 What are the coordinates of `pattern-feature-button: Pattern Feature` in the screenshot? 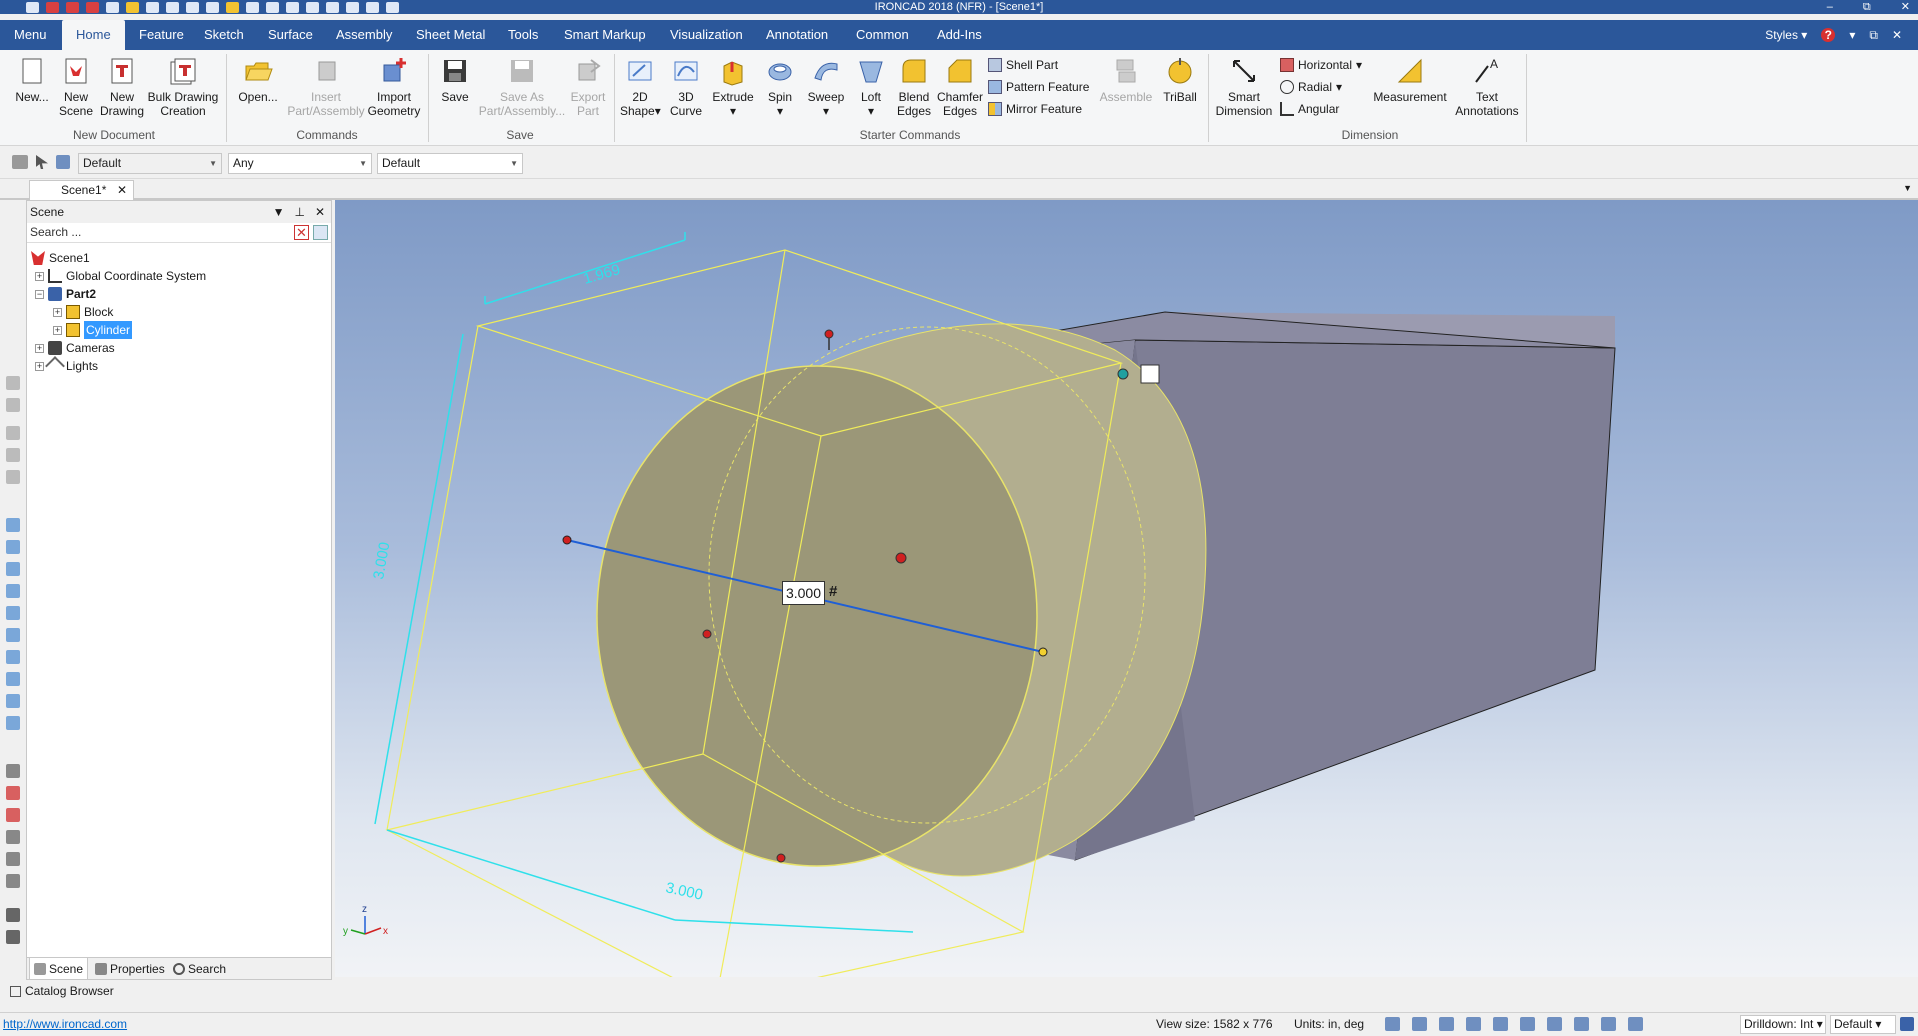 It's located at (1038, 87).